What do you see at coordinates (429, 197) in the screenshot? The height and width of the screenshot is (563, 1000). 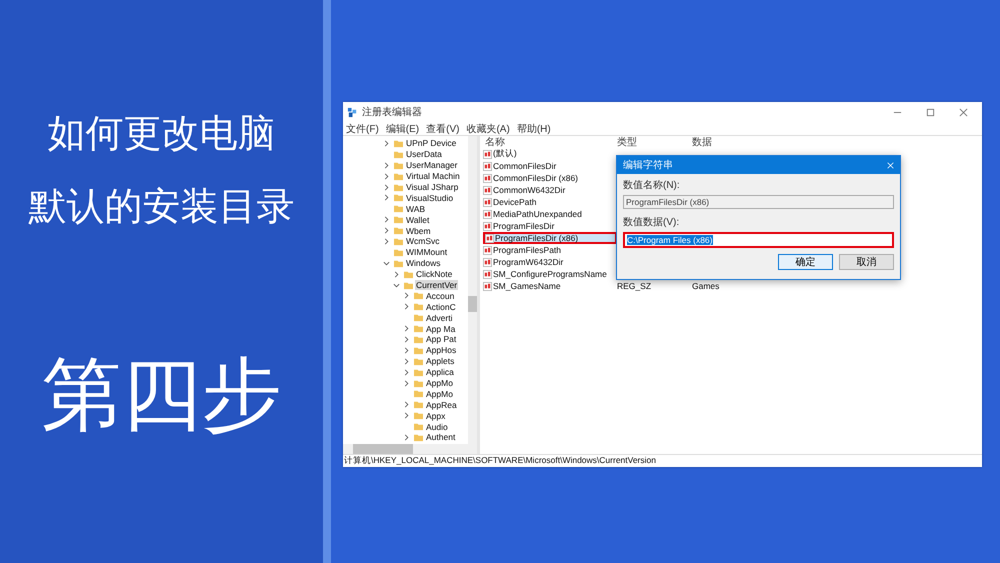 I see `tree-item: VisualStudio` at bounding box center [429, 197].